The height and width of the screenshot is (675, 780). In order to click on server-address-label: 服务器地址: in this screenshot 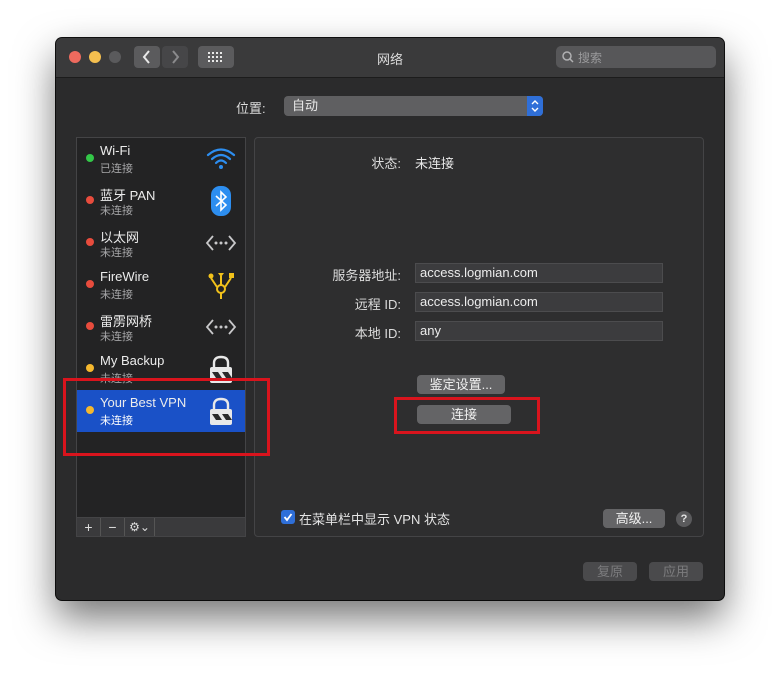, I will do `click(366, 275)`.